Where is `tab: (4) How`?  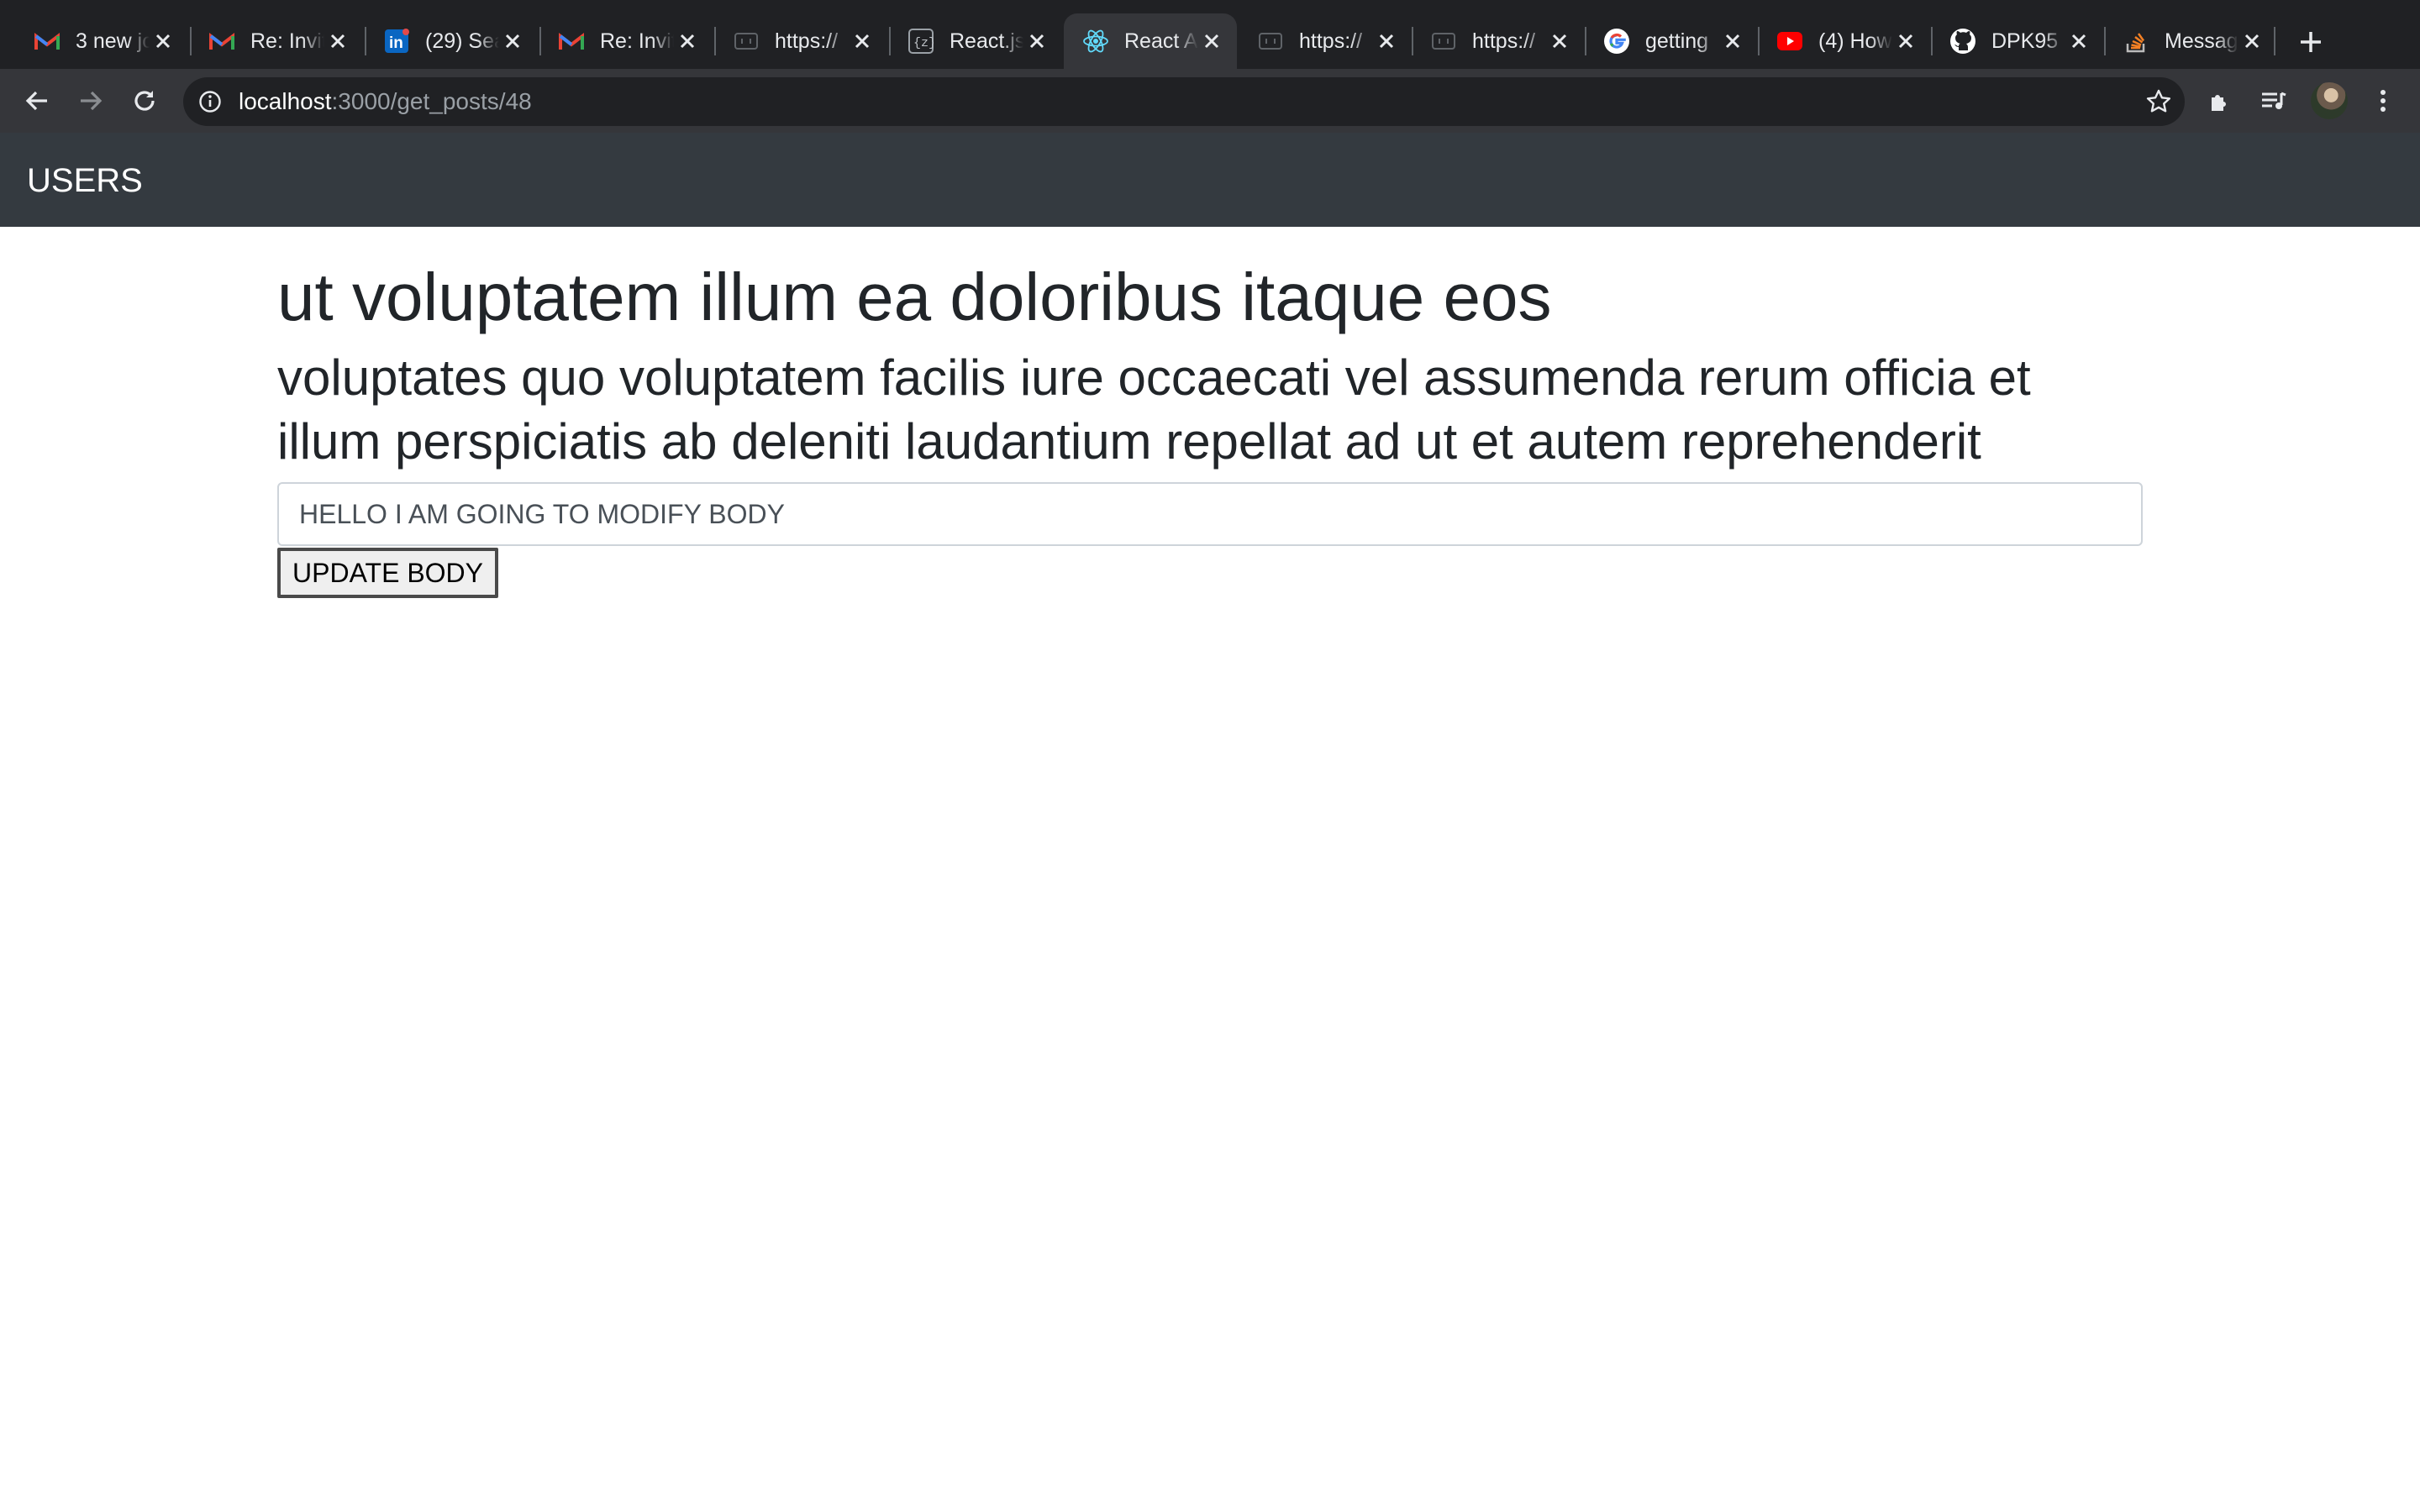
tab: (4) How is located at coordinates (1845, 41).